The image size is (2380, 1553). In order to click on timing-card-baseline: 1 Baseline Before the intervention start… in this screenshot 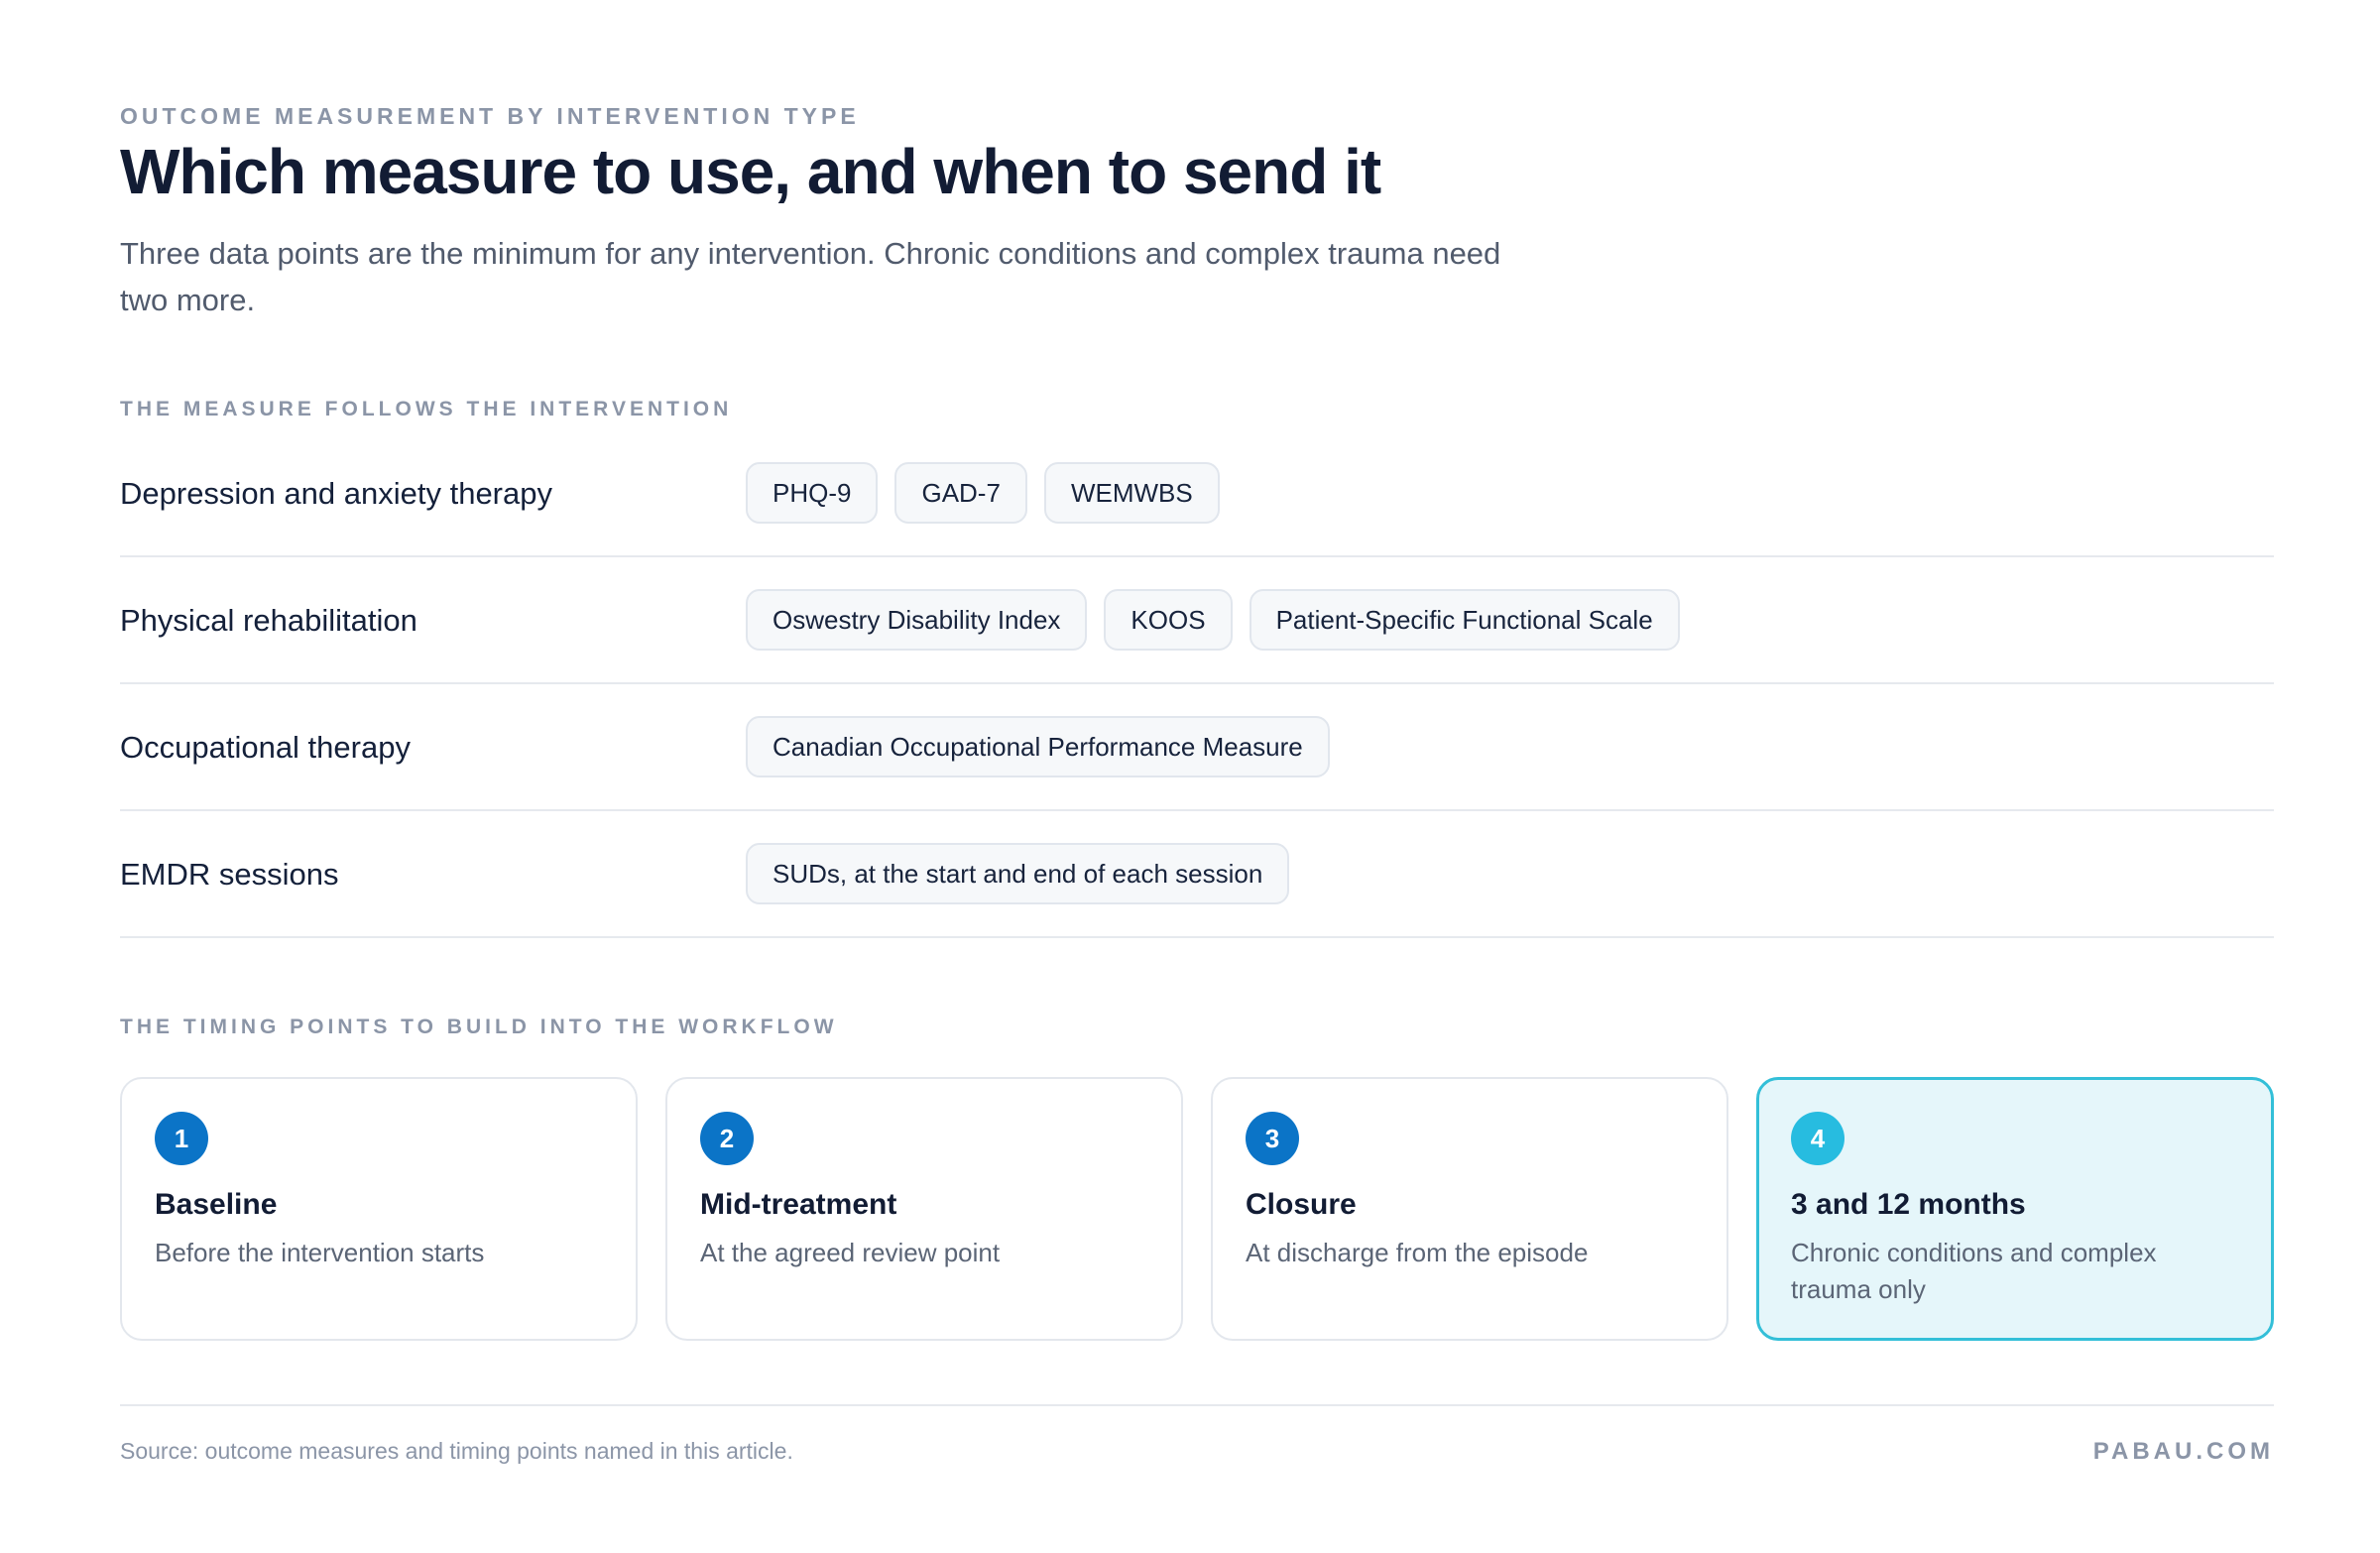, I will do `click(379, 1209)`.